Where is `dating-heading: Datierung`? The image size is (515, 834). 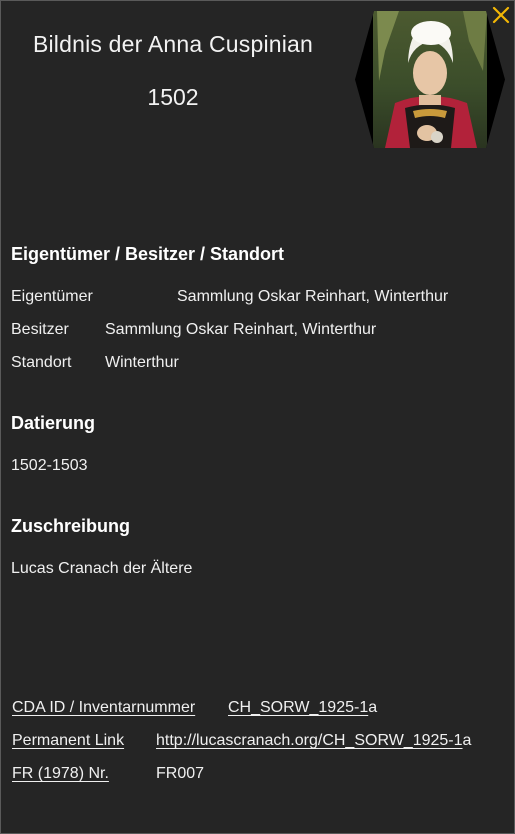 dating-heading: Datierung is located at coordinates (53, 423).